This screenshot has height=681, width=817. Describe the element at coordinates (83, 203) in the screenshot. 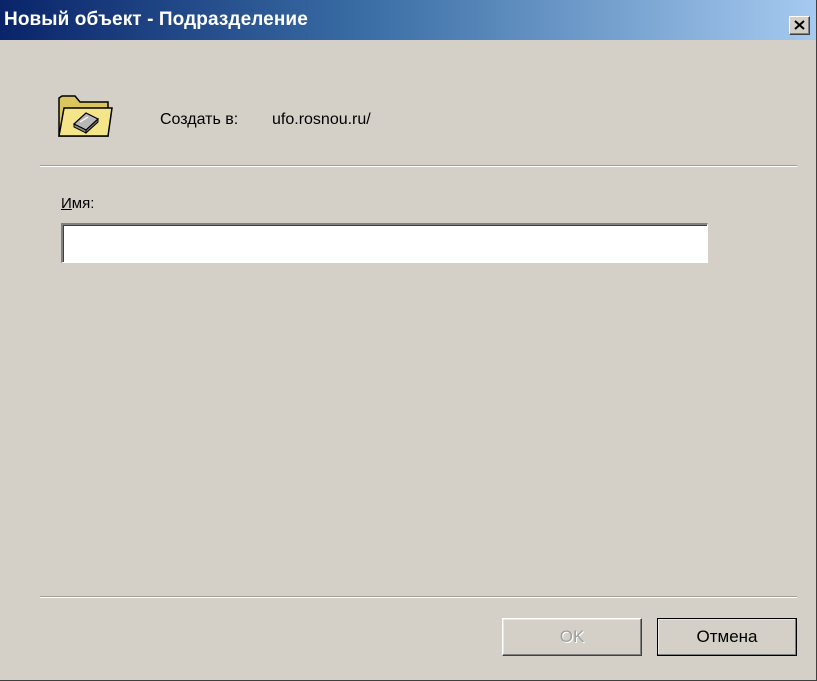

I see `name-label-text: мя:` at that location.